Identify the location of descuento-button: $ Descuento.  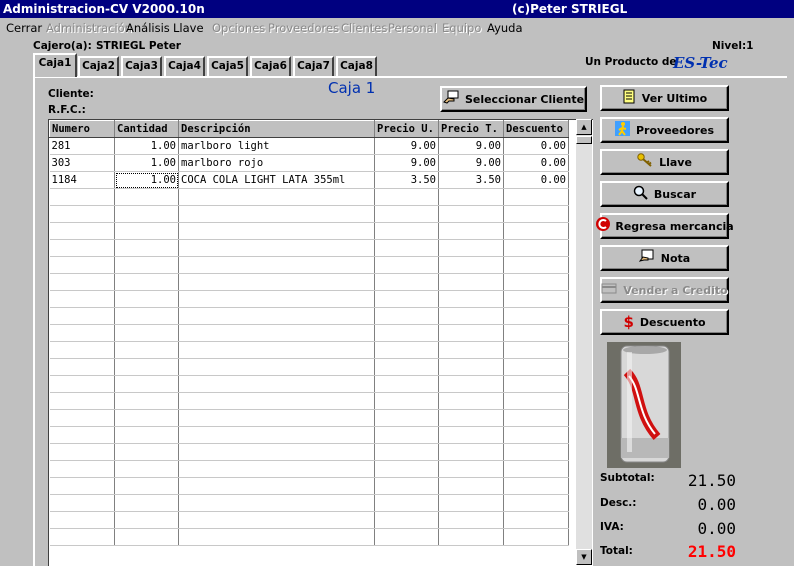
(664, 322).